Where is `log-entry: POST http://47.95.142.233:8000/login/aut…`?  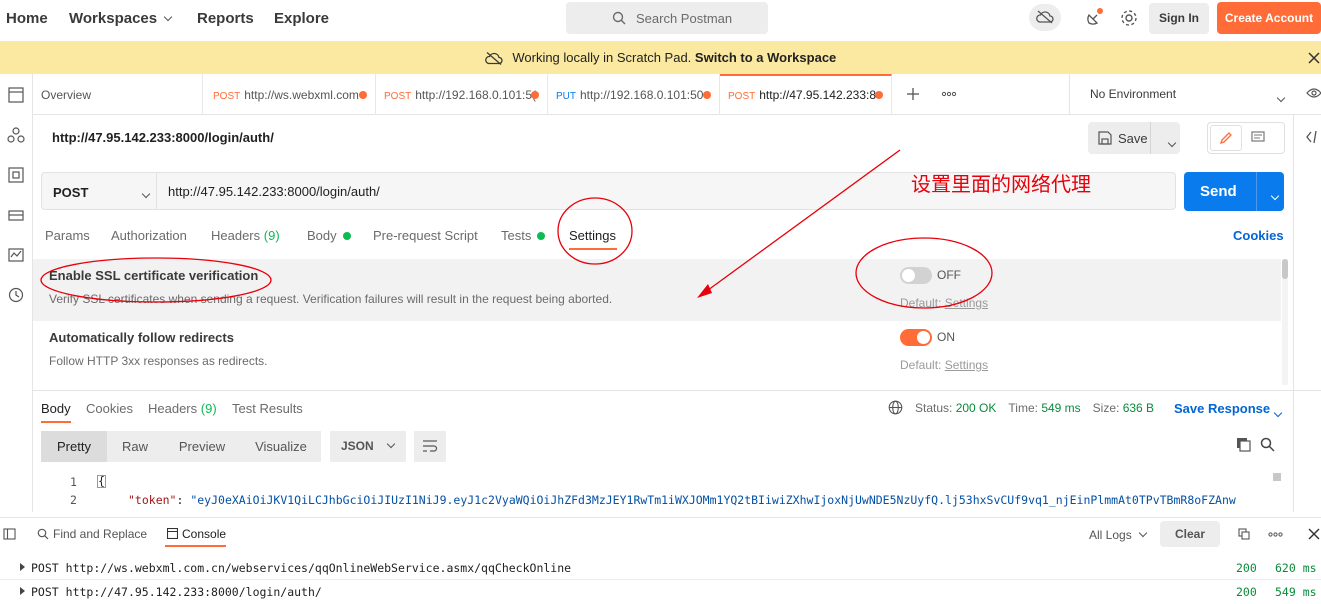
log-entry: POST http://47.95.142.233:8000/login/aut… is located at coordinates (660, 592).